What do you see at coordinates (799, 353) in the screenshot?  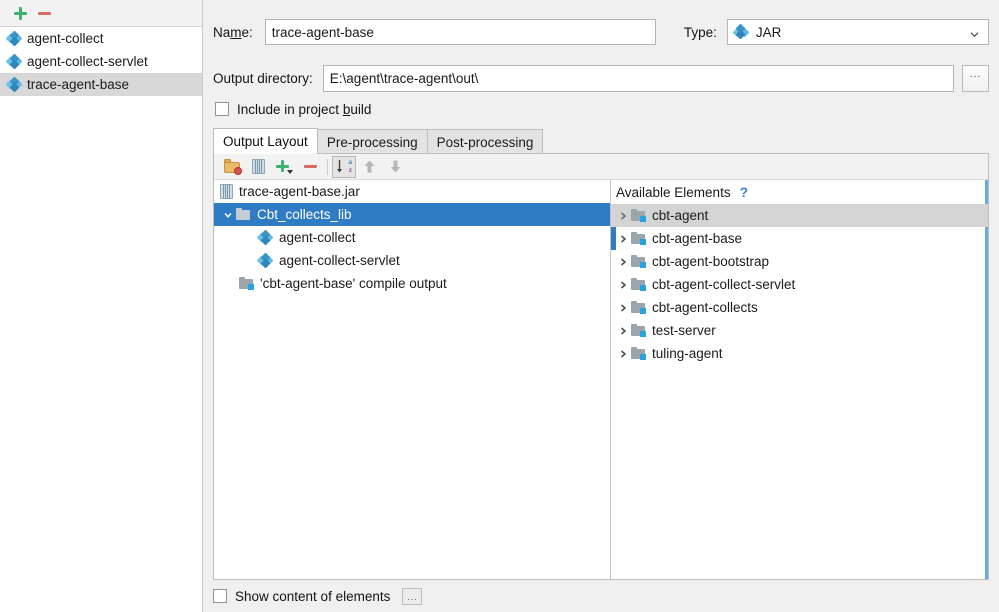 I see `tree-row: tuling-agent` at bounding box center [799, 353].